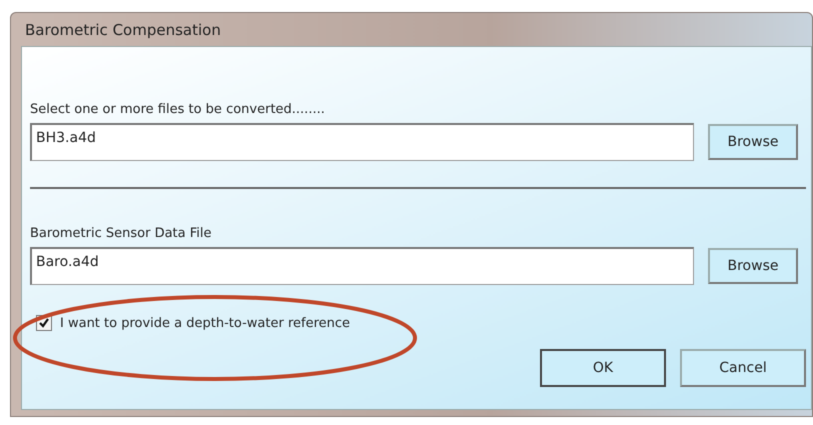  I want to click on field-label: Barometric Sensor Data File, so click(121, 233).